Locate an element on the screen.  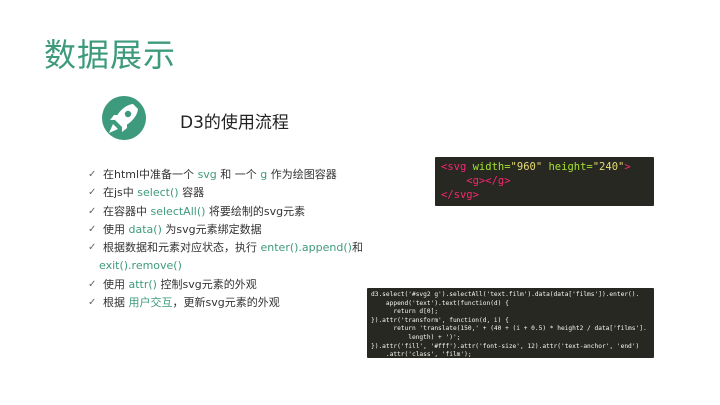
code-line: return d[0]; is located at coordinates (405, 312).